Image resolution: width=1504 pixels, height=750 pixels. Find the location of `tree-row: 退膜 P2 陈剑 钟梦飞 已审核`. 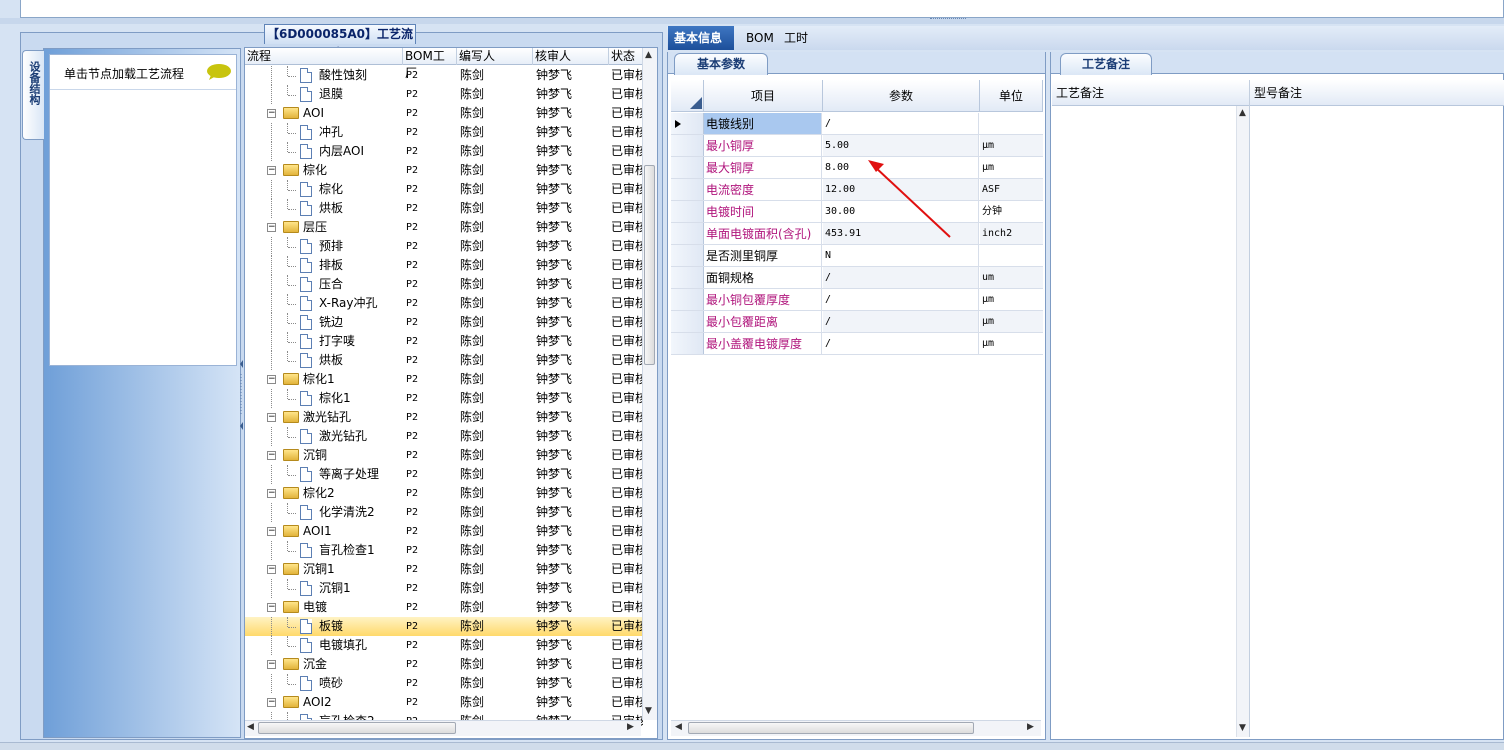

tree-row: 退膜 P2 陈剑 钟梦飞 已审核 is located at coordinates (445, 94).